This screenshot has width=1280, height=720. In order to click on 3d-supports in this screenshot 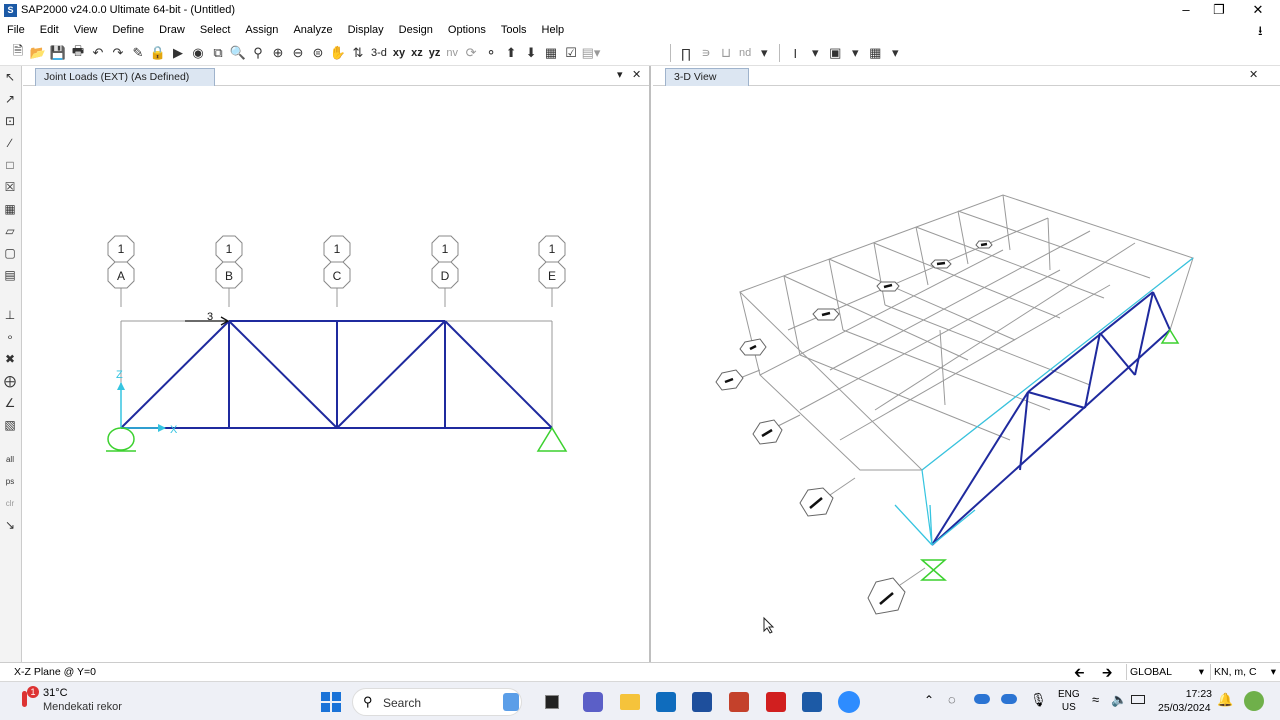, I will do `click(1049, 454)`.